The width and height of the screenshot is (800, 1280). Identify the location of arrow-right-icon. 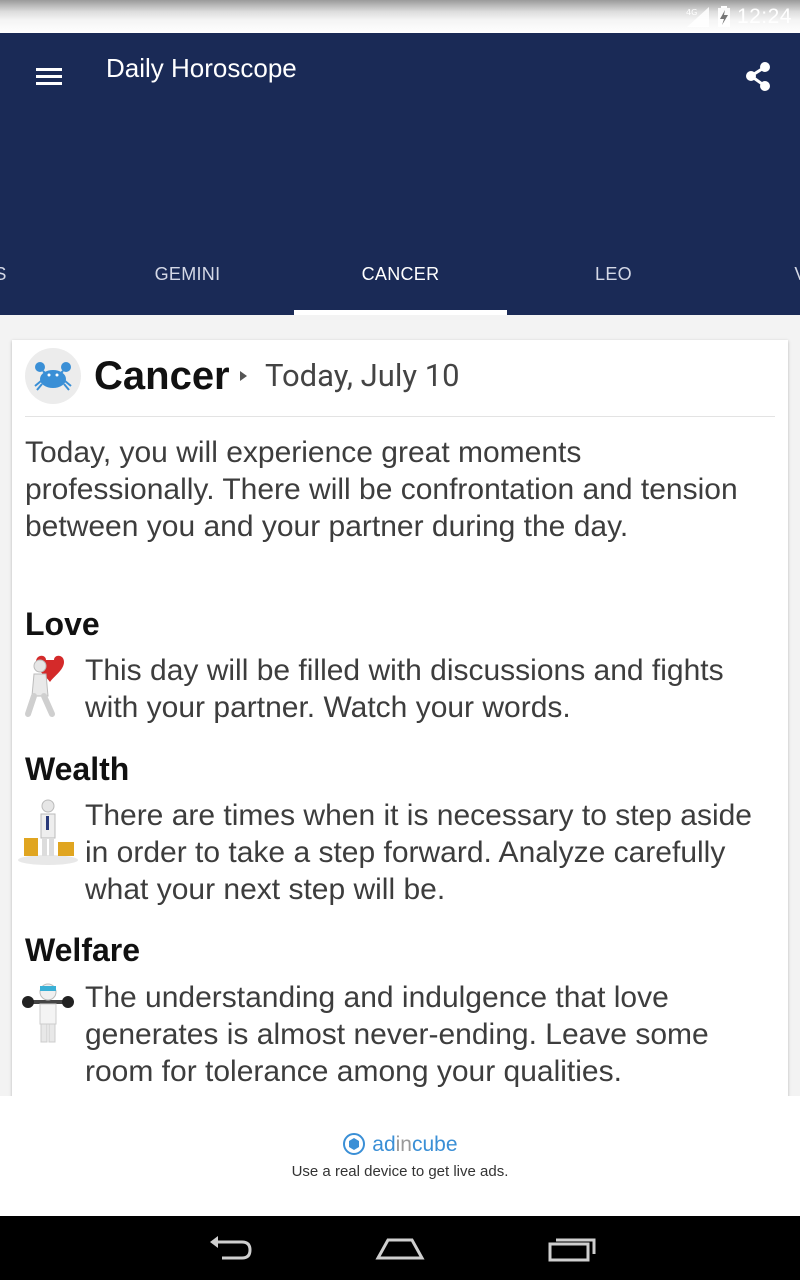
(243, 376).